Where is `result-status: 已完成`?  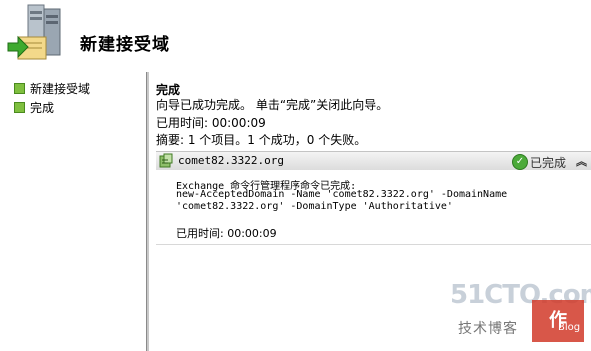 result-status: 已完成 is located at coordinates (548, 163).